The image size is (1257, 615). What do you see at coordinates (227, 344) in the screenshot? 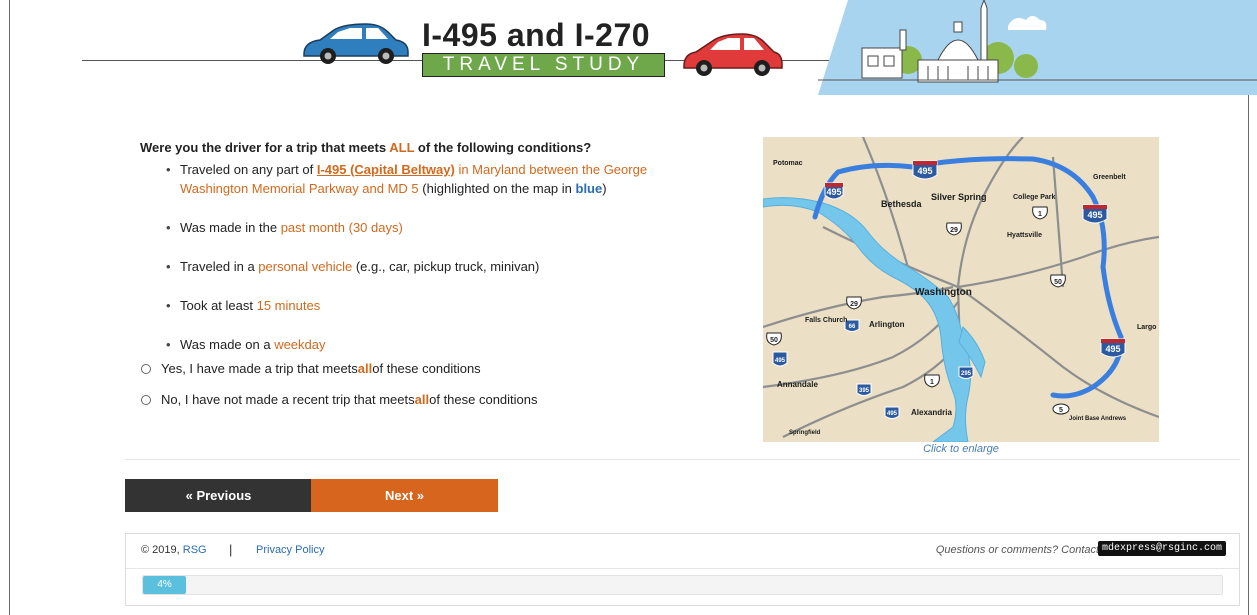
I see `condition-text: Was made on a` at bounding box center [227, 344].